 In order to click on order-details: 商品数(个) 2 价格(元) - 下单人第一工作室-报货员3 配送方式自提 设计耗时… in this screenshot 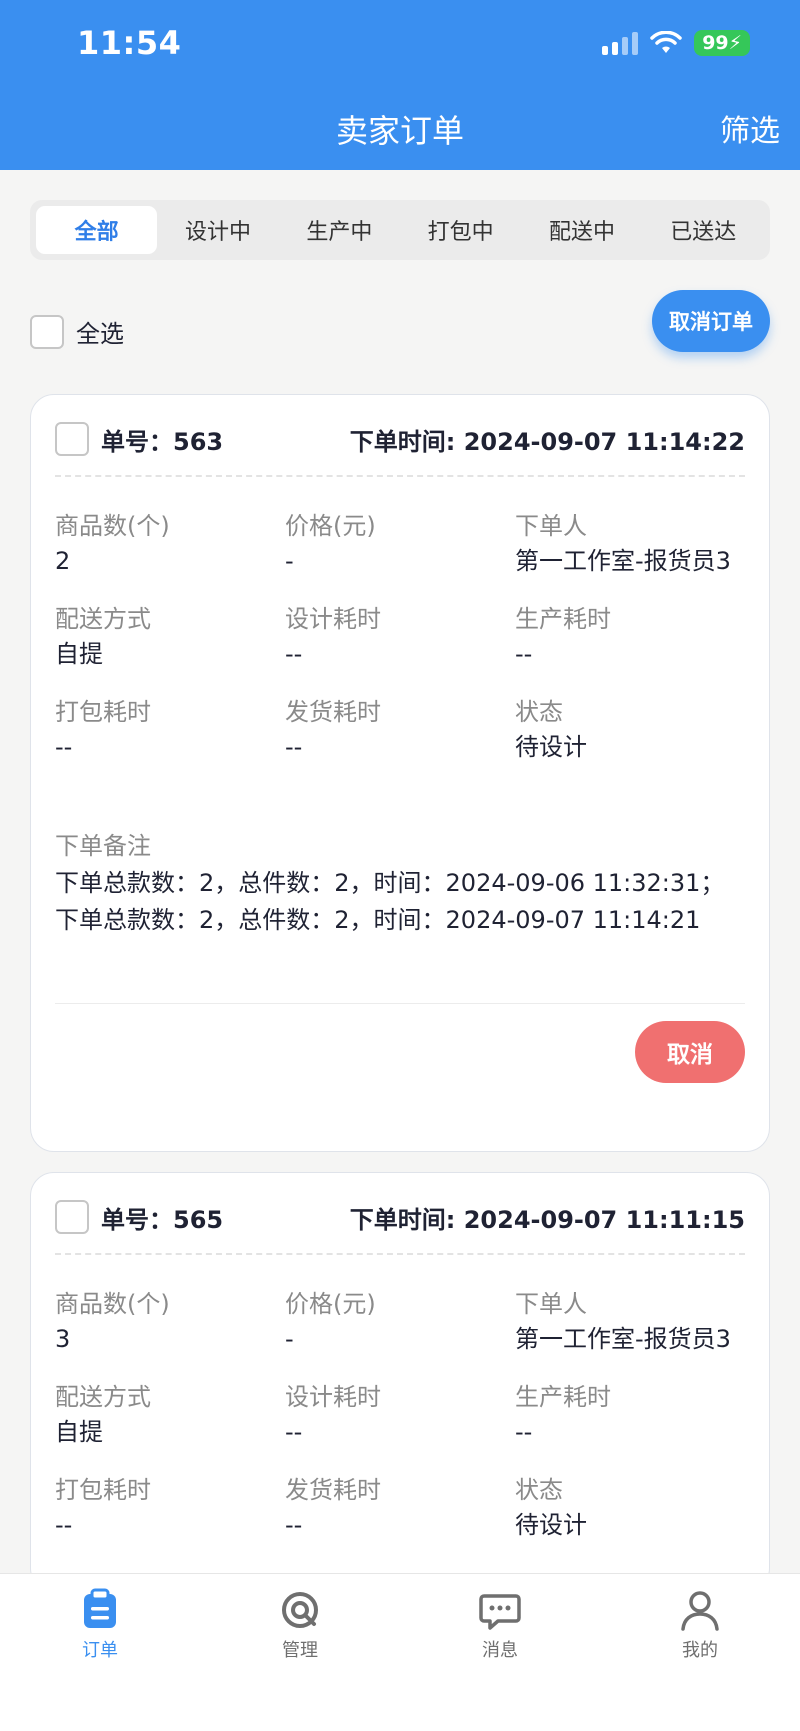, I will do `click(400, 637)`.